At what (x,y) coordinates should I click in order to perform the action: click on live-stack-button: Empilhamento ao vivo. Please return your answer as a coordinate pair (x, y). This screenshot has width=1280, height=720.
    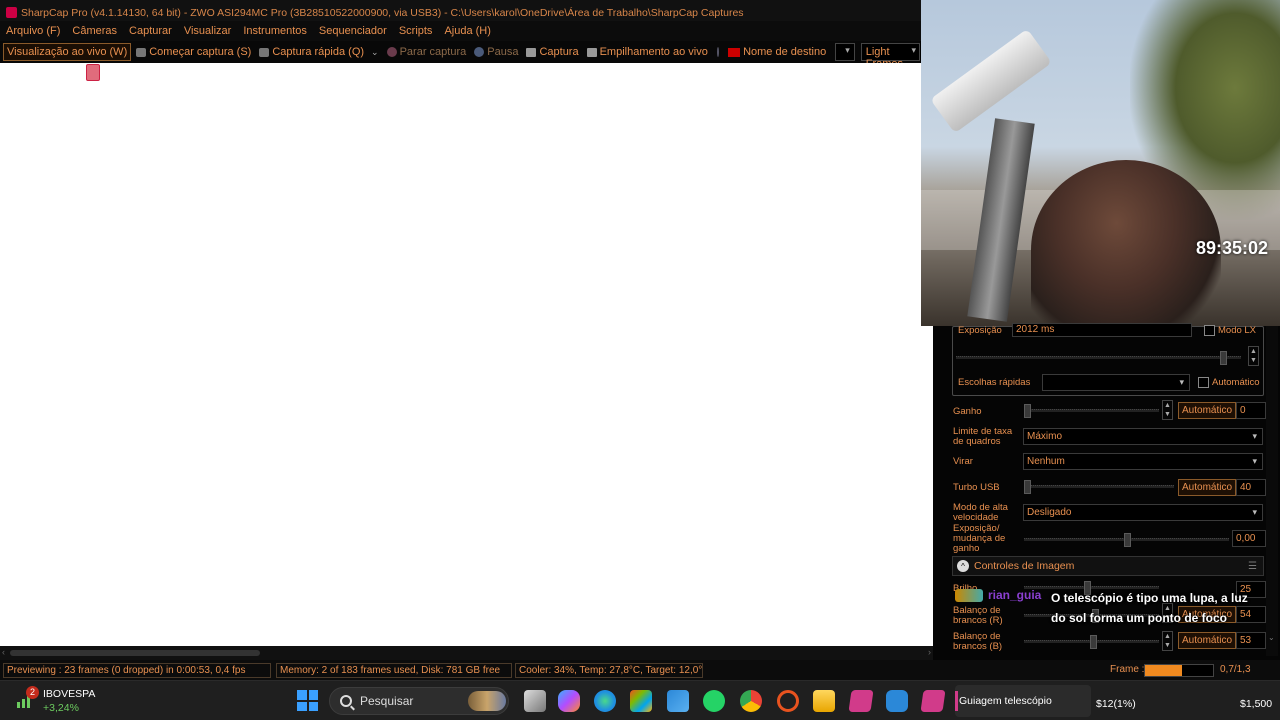
    Looking at the image, I should click on (647, 52).